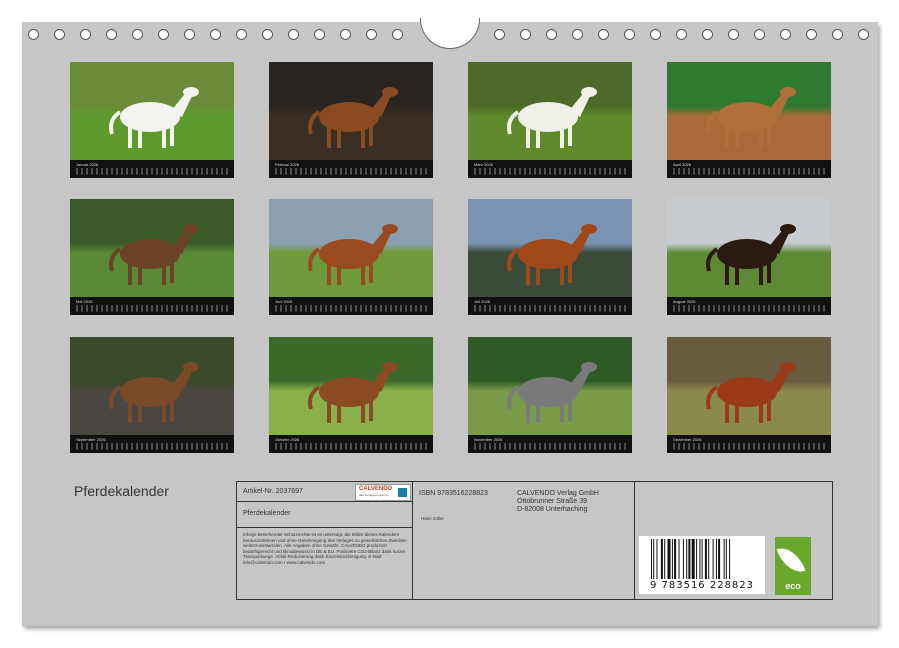 The image size is (899, 648). Describe the element at coordinates (351, 444) in the screenshot. I see `month-calendar-strip: Oktober 2026` at that location.